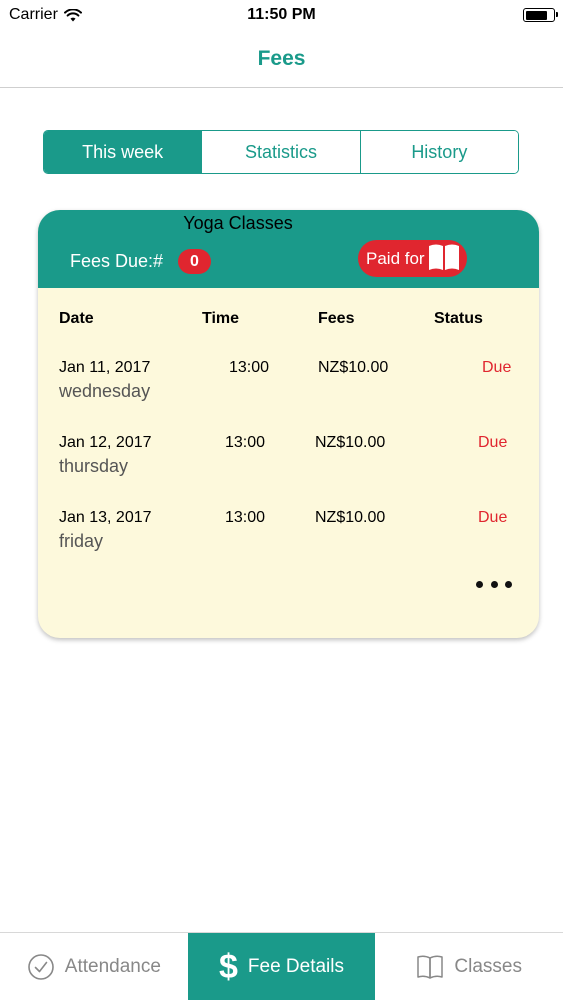 The width and height of the screenshot is (563, 1000). Describe the element at coordinates (194, 261) in the screenshot. I see `fees-due-badge: 0` at that location.